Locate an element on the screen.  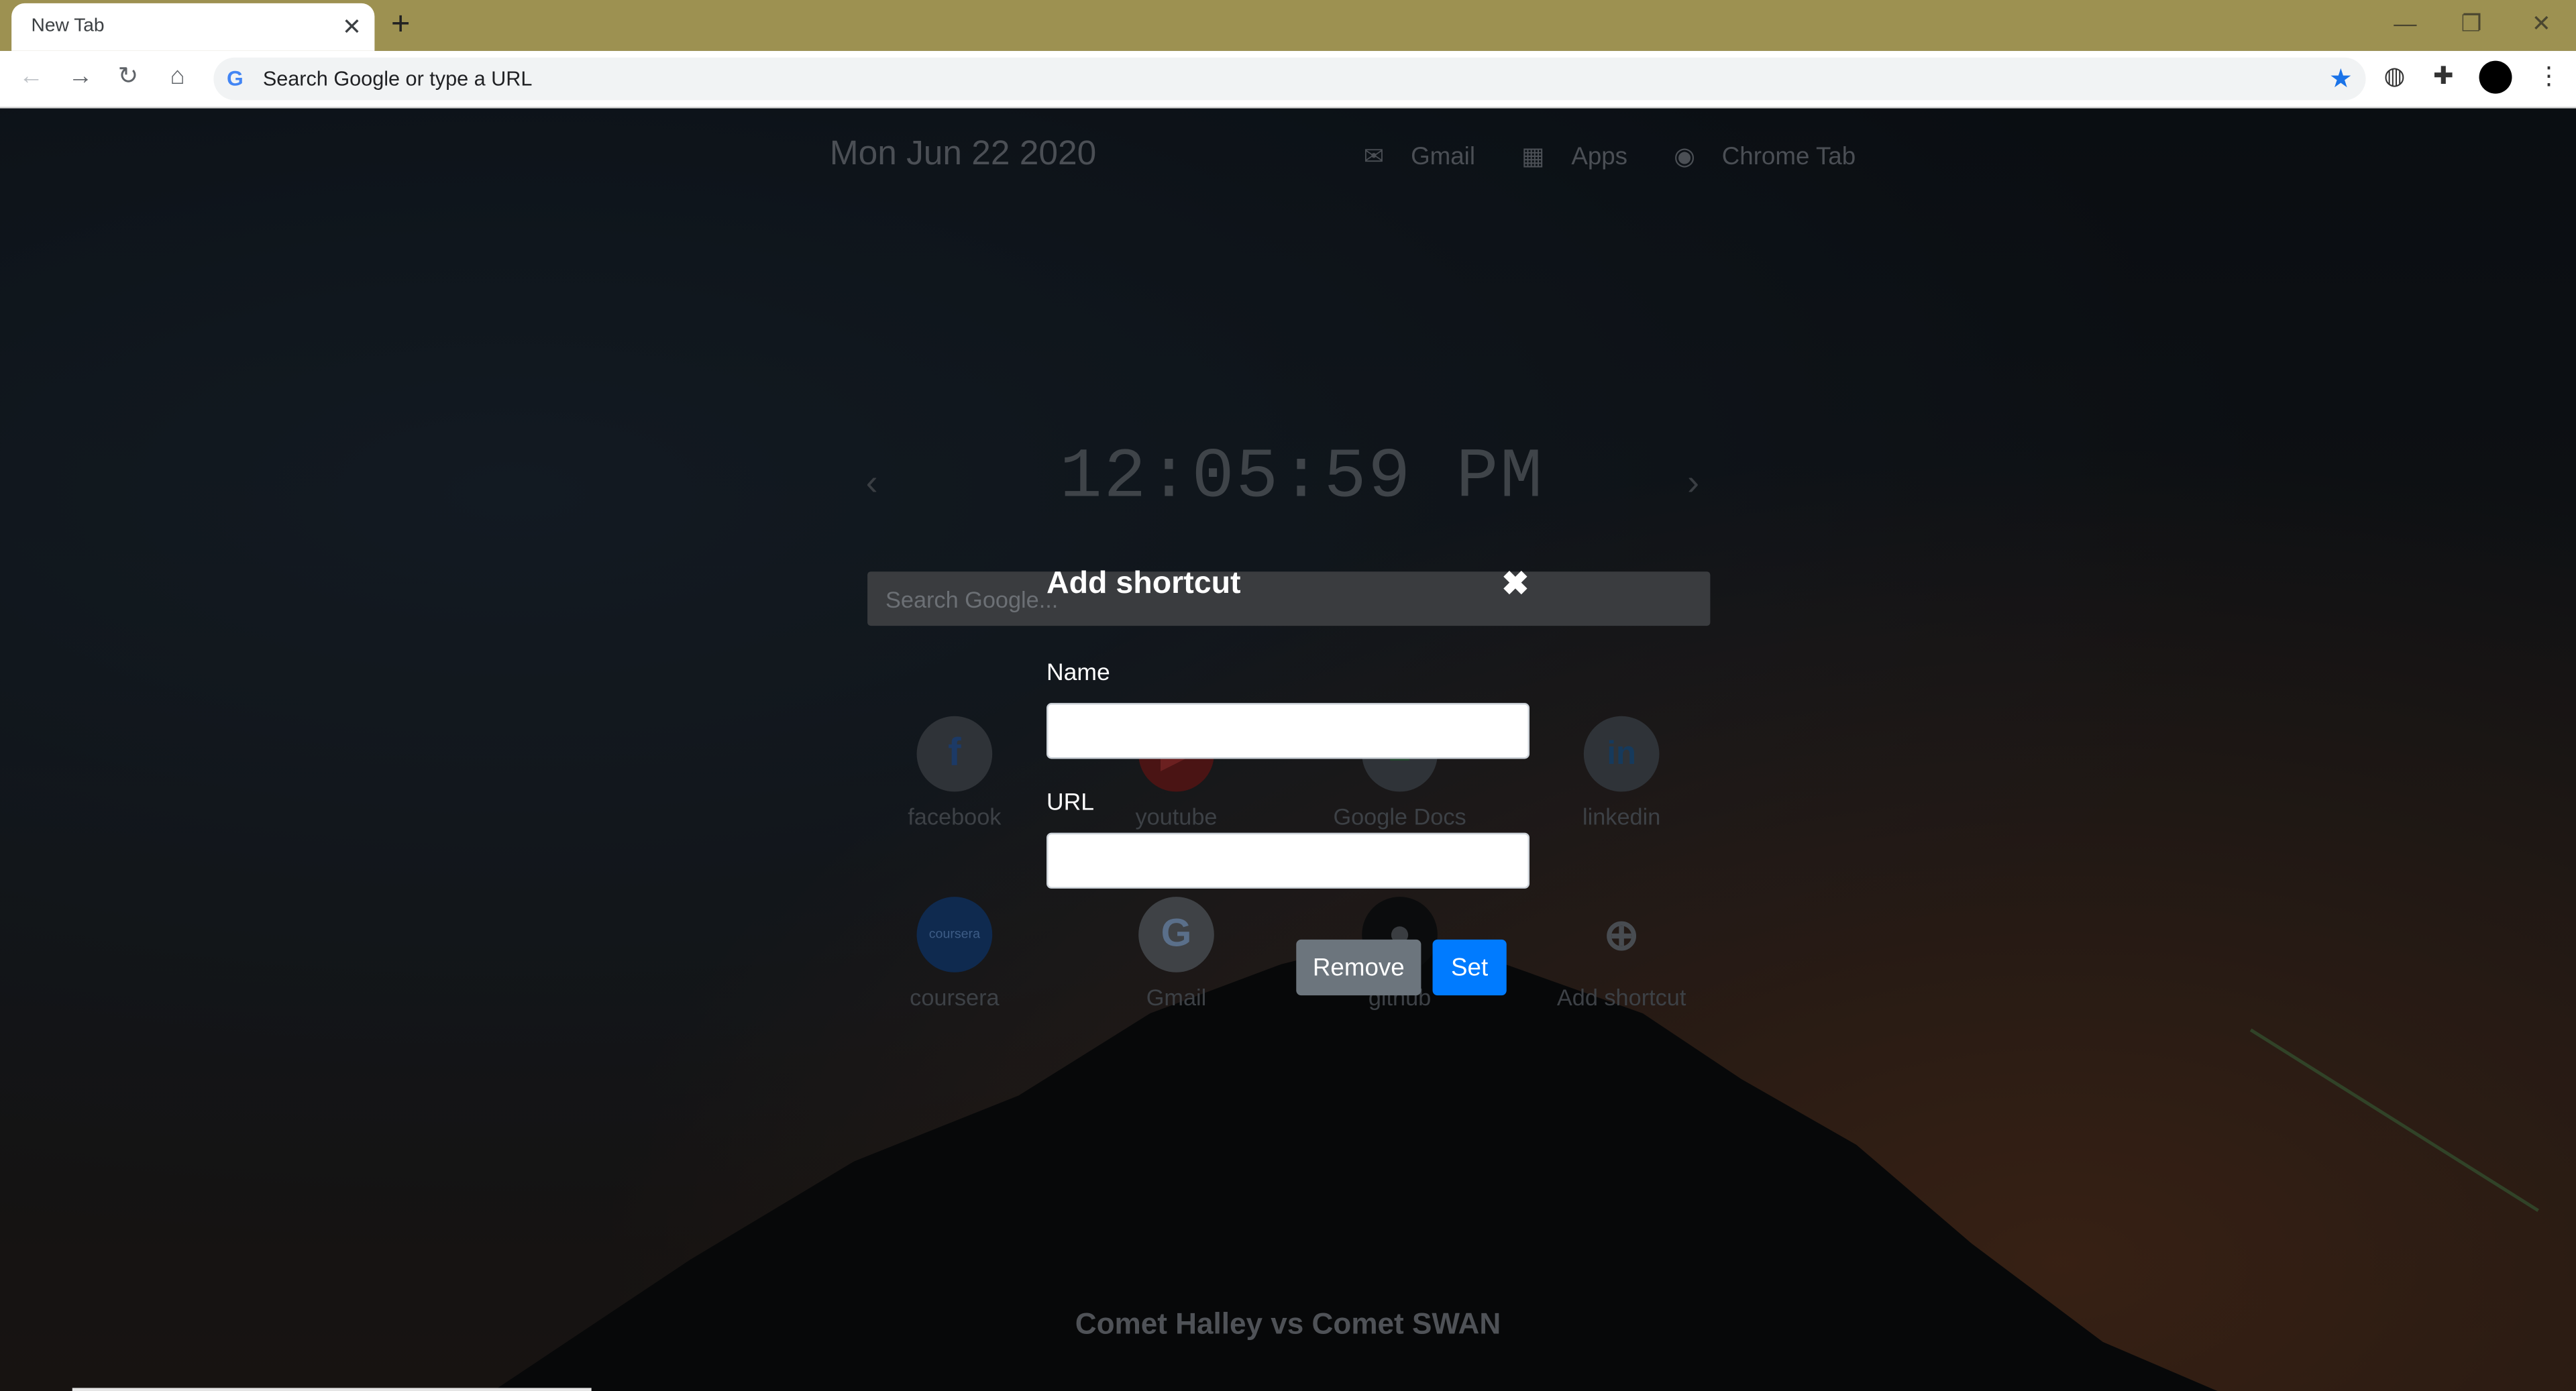
shortcut-linkedin: in linkedin is located at coordinates (1622, 773).